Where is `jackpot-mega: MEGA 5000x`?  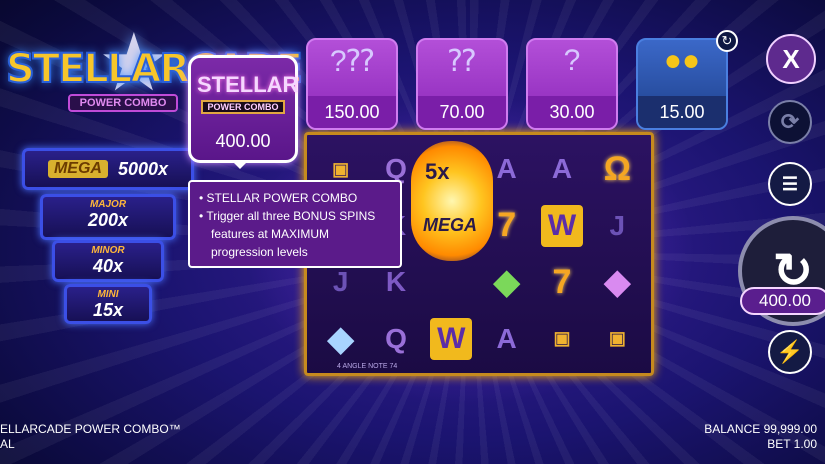
jackpot-mega: MEGA 5000x is located at coordinates (108, 169).